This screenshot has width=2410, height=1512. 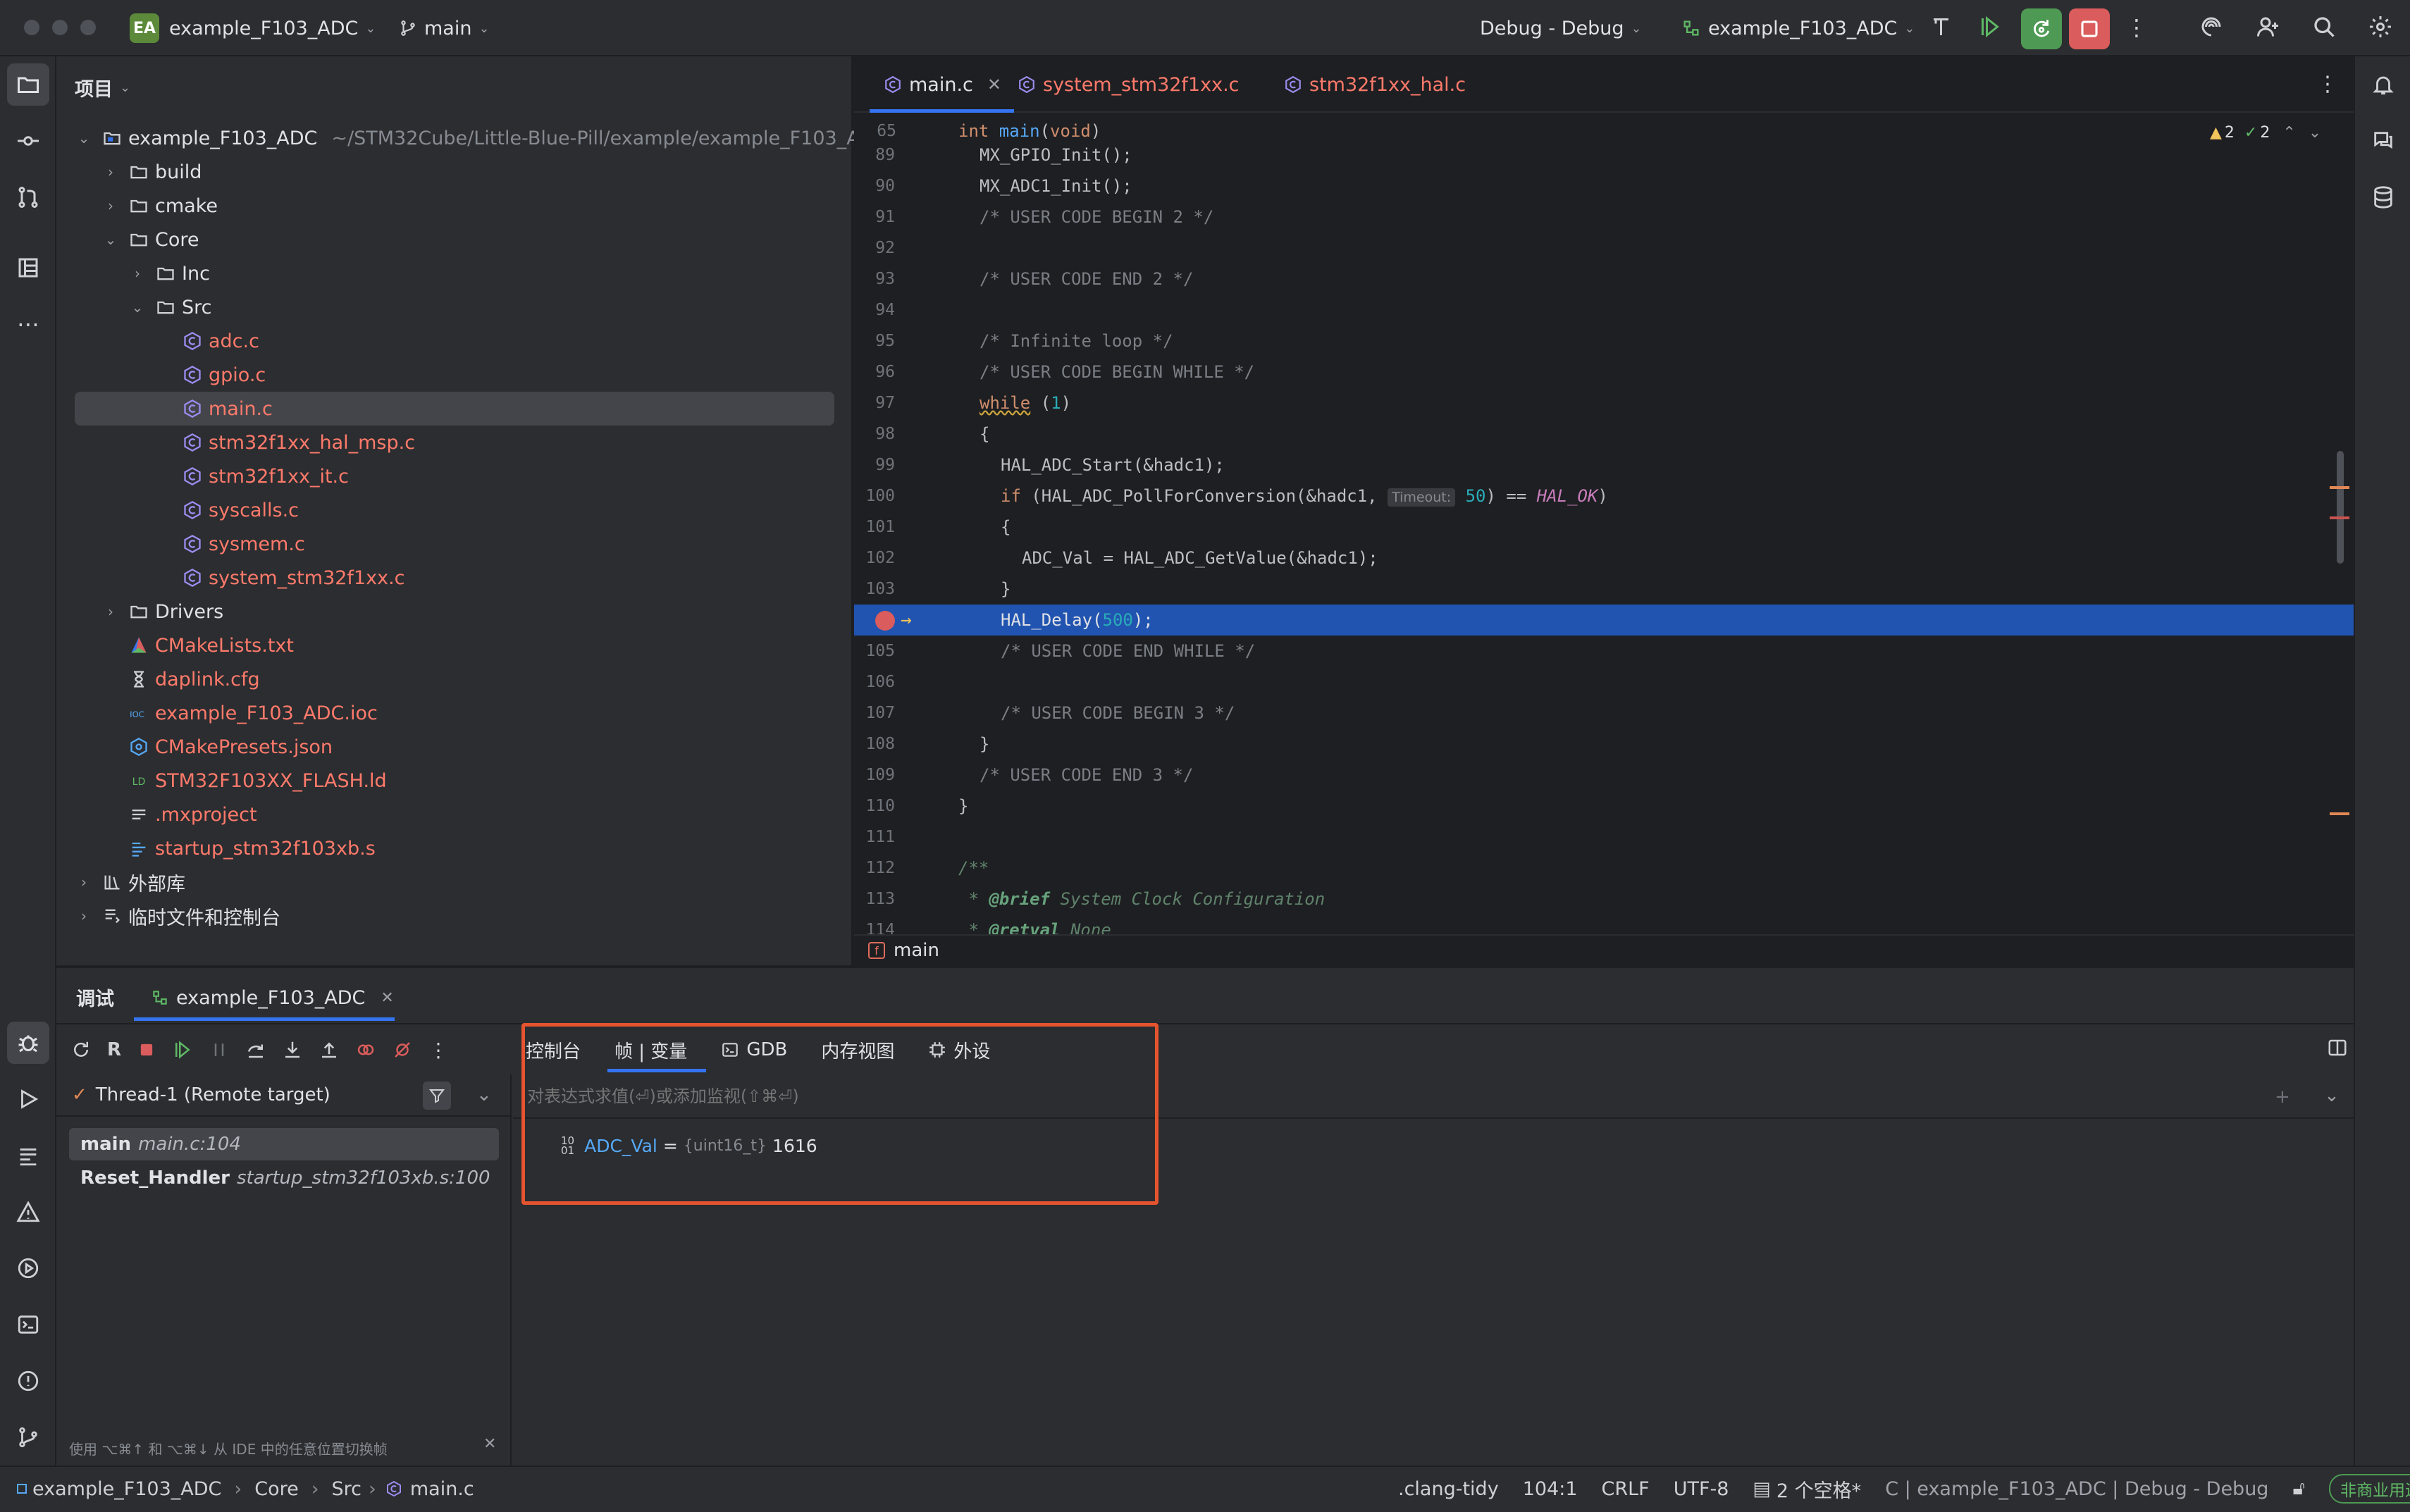 I want to click on close-tab-icon: ✕, so click(x=994, y=84).